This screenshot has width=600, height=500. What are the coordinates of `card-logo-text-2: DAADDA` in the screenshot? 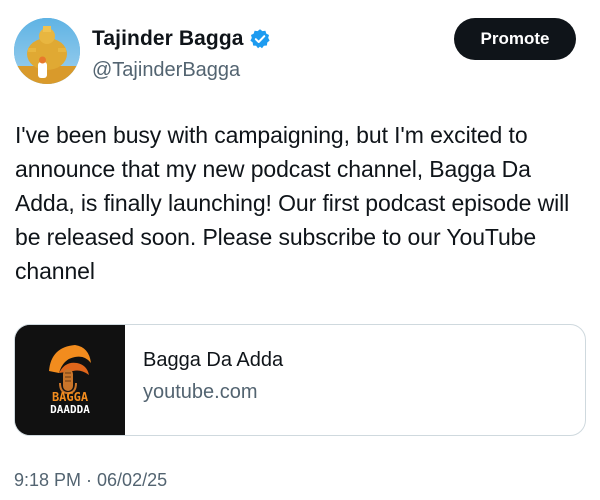 It's located at (70, 409).